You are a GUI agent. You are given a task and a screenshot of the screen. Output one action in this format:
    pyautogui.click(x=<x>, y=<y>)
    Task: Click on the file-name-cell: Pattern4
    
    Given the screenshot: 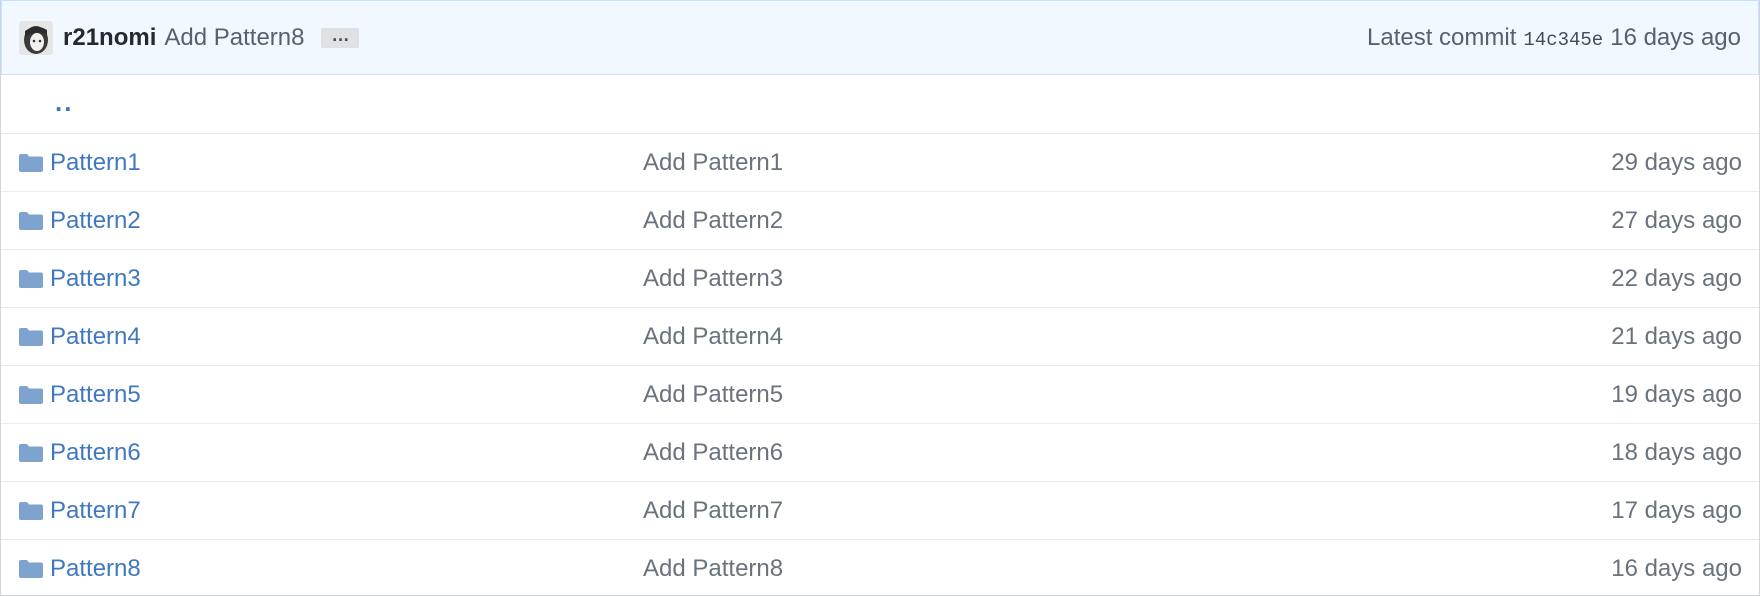 What is the action you would take?
    pyautogui.click(x=344, y=337)
    